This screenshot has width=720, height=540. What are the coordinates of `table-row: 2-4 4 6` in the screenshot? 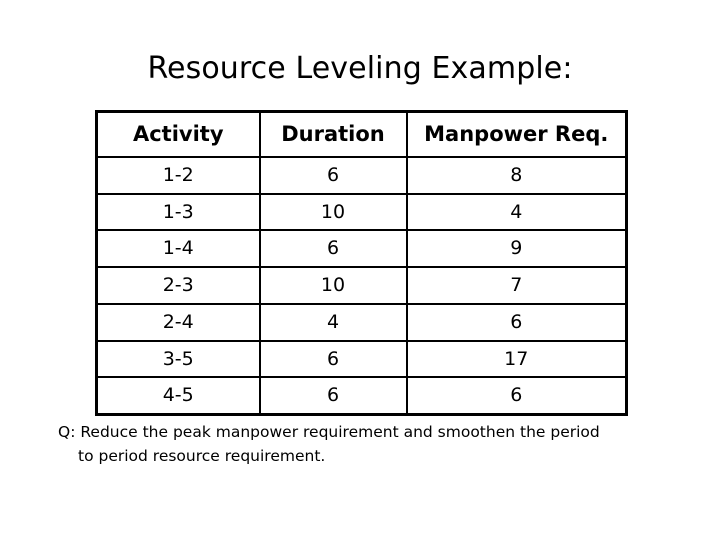 It's located at (361, 322).